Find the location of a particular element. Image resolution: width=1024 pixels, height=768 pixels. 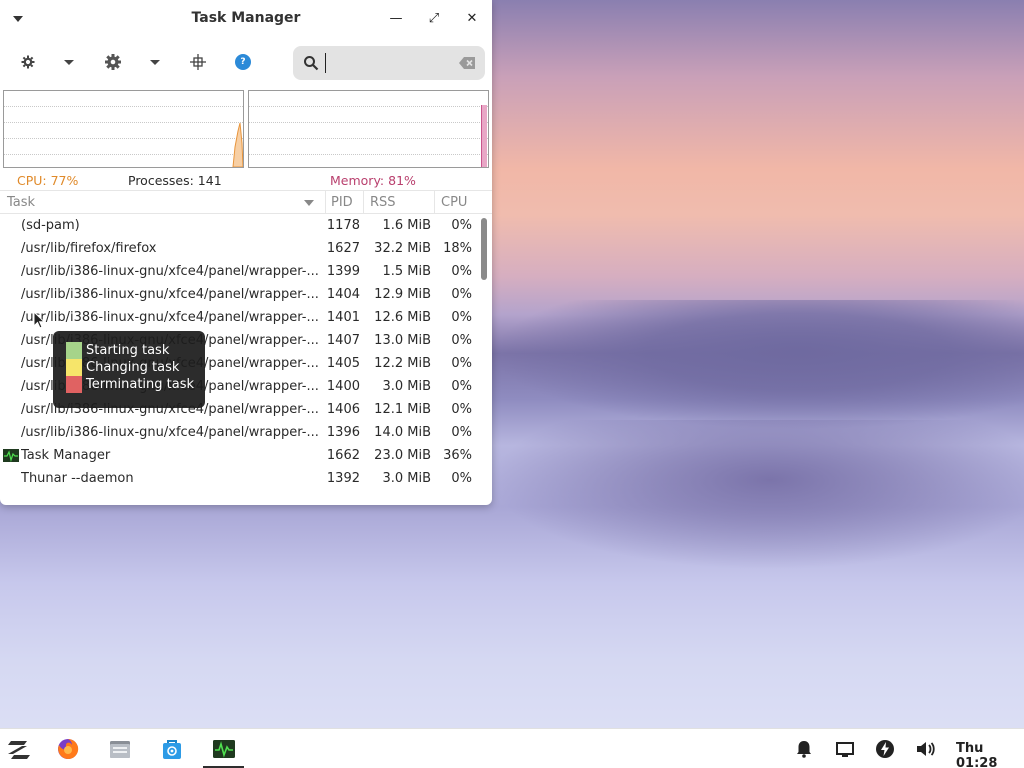

gear-icon is located at coordinates (113, 62).